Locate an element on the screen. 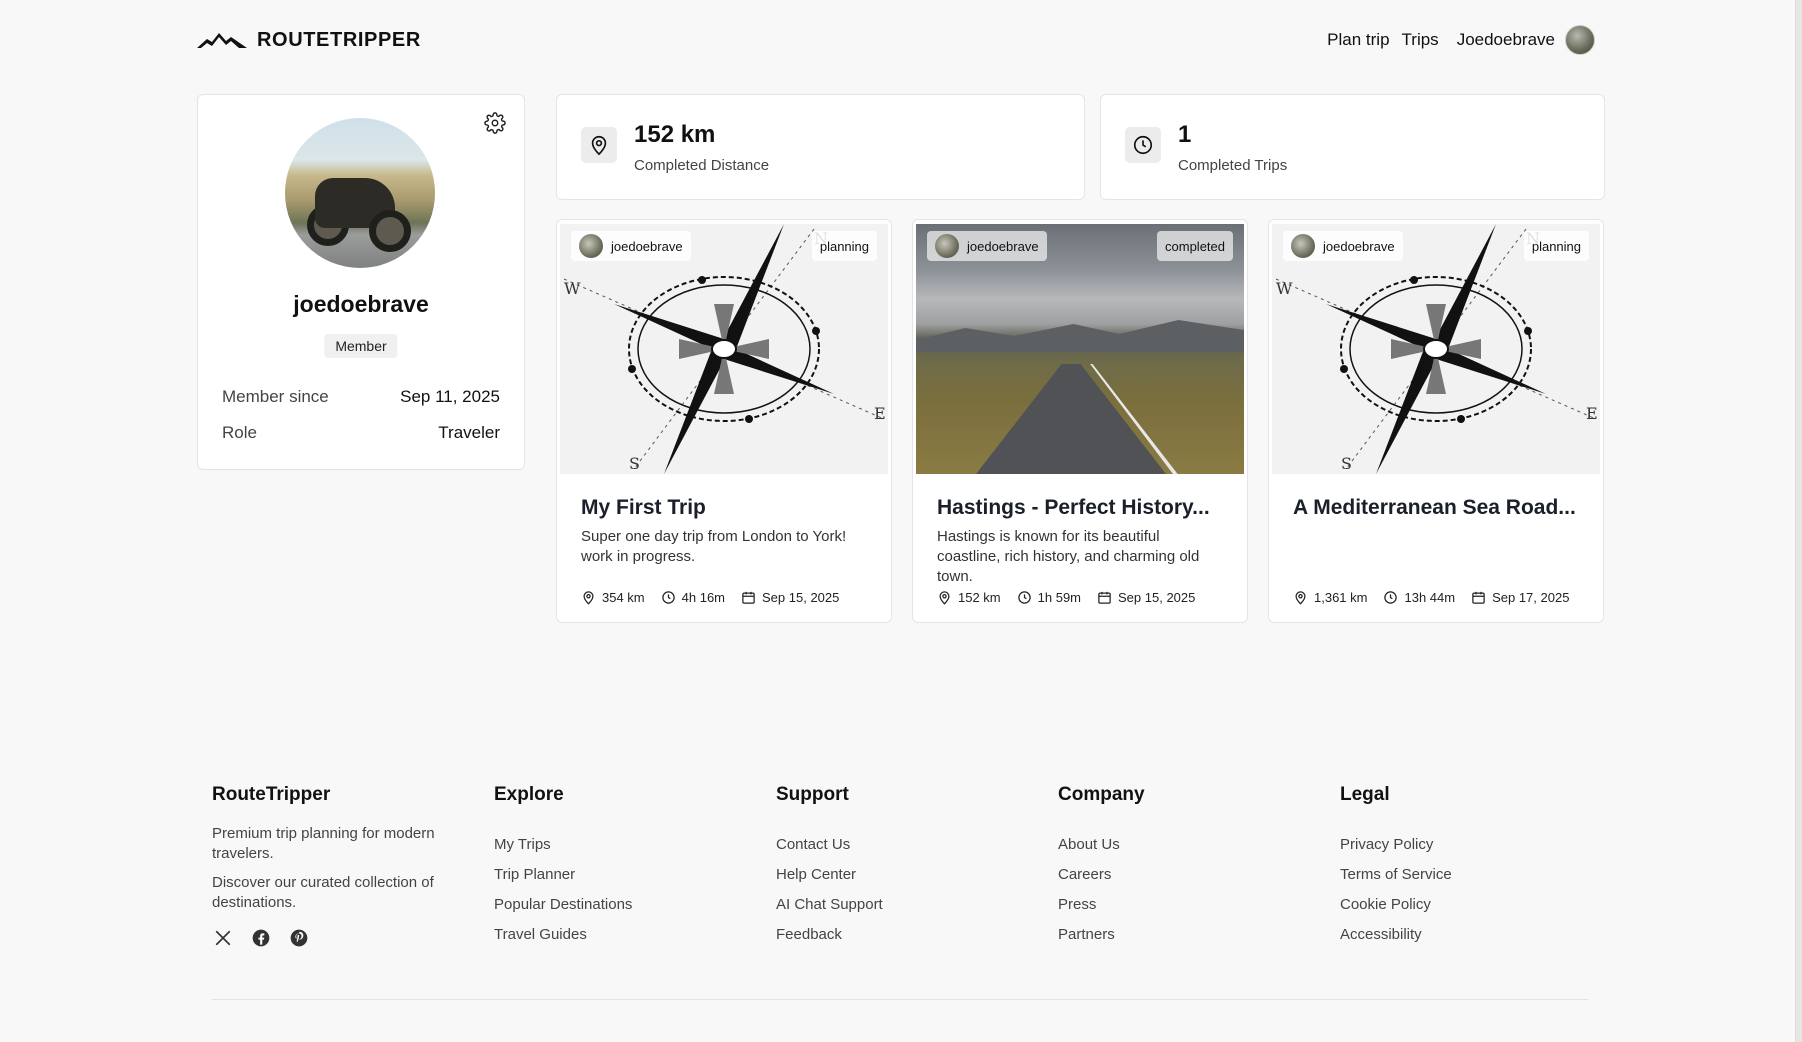 Image resolution: width=1802 pixels, height=1042 pixels. distance-meta: 354 km is located at coordinates (613, 597).